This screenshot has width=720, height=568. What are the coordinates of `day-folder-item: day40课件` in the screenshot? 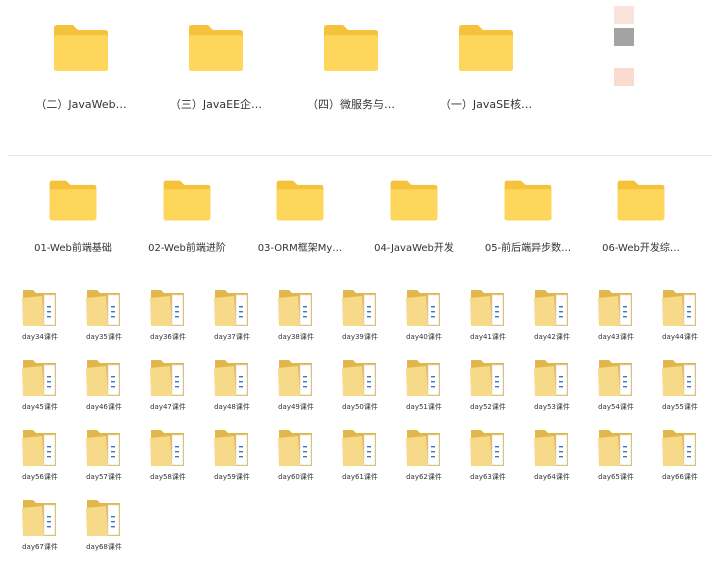 It's located at (424, 313).